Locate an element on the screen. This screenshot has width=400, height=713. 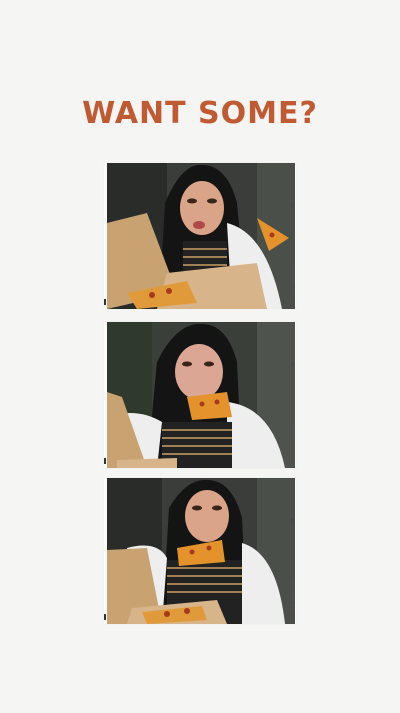
photo-3-illustration is located at coordinates (201, 551).